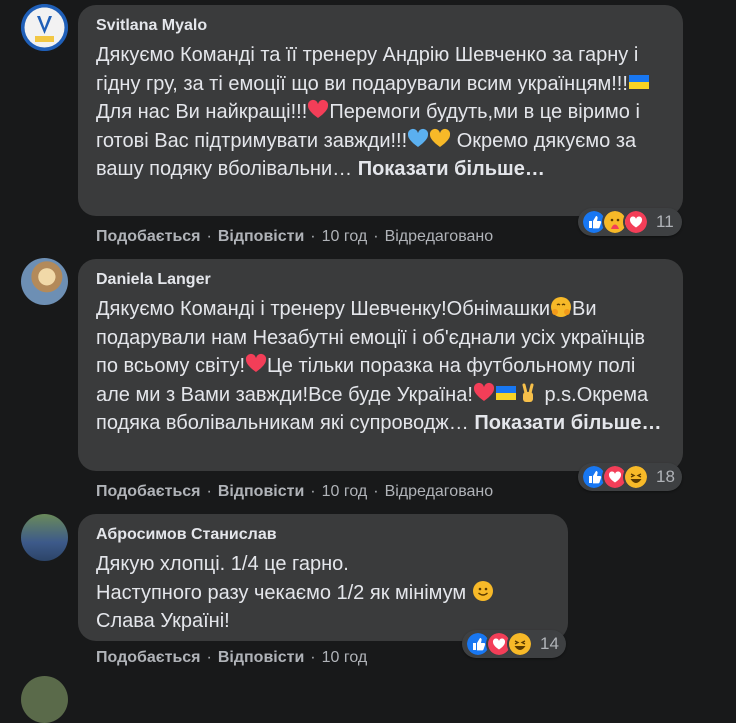  What do you see at coordinates (561, 307) in the screenshot?
I see `hugging-face-icon` at bounding box center [561, 307].